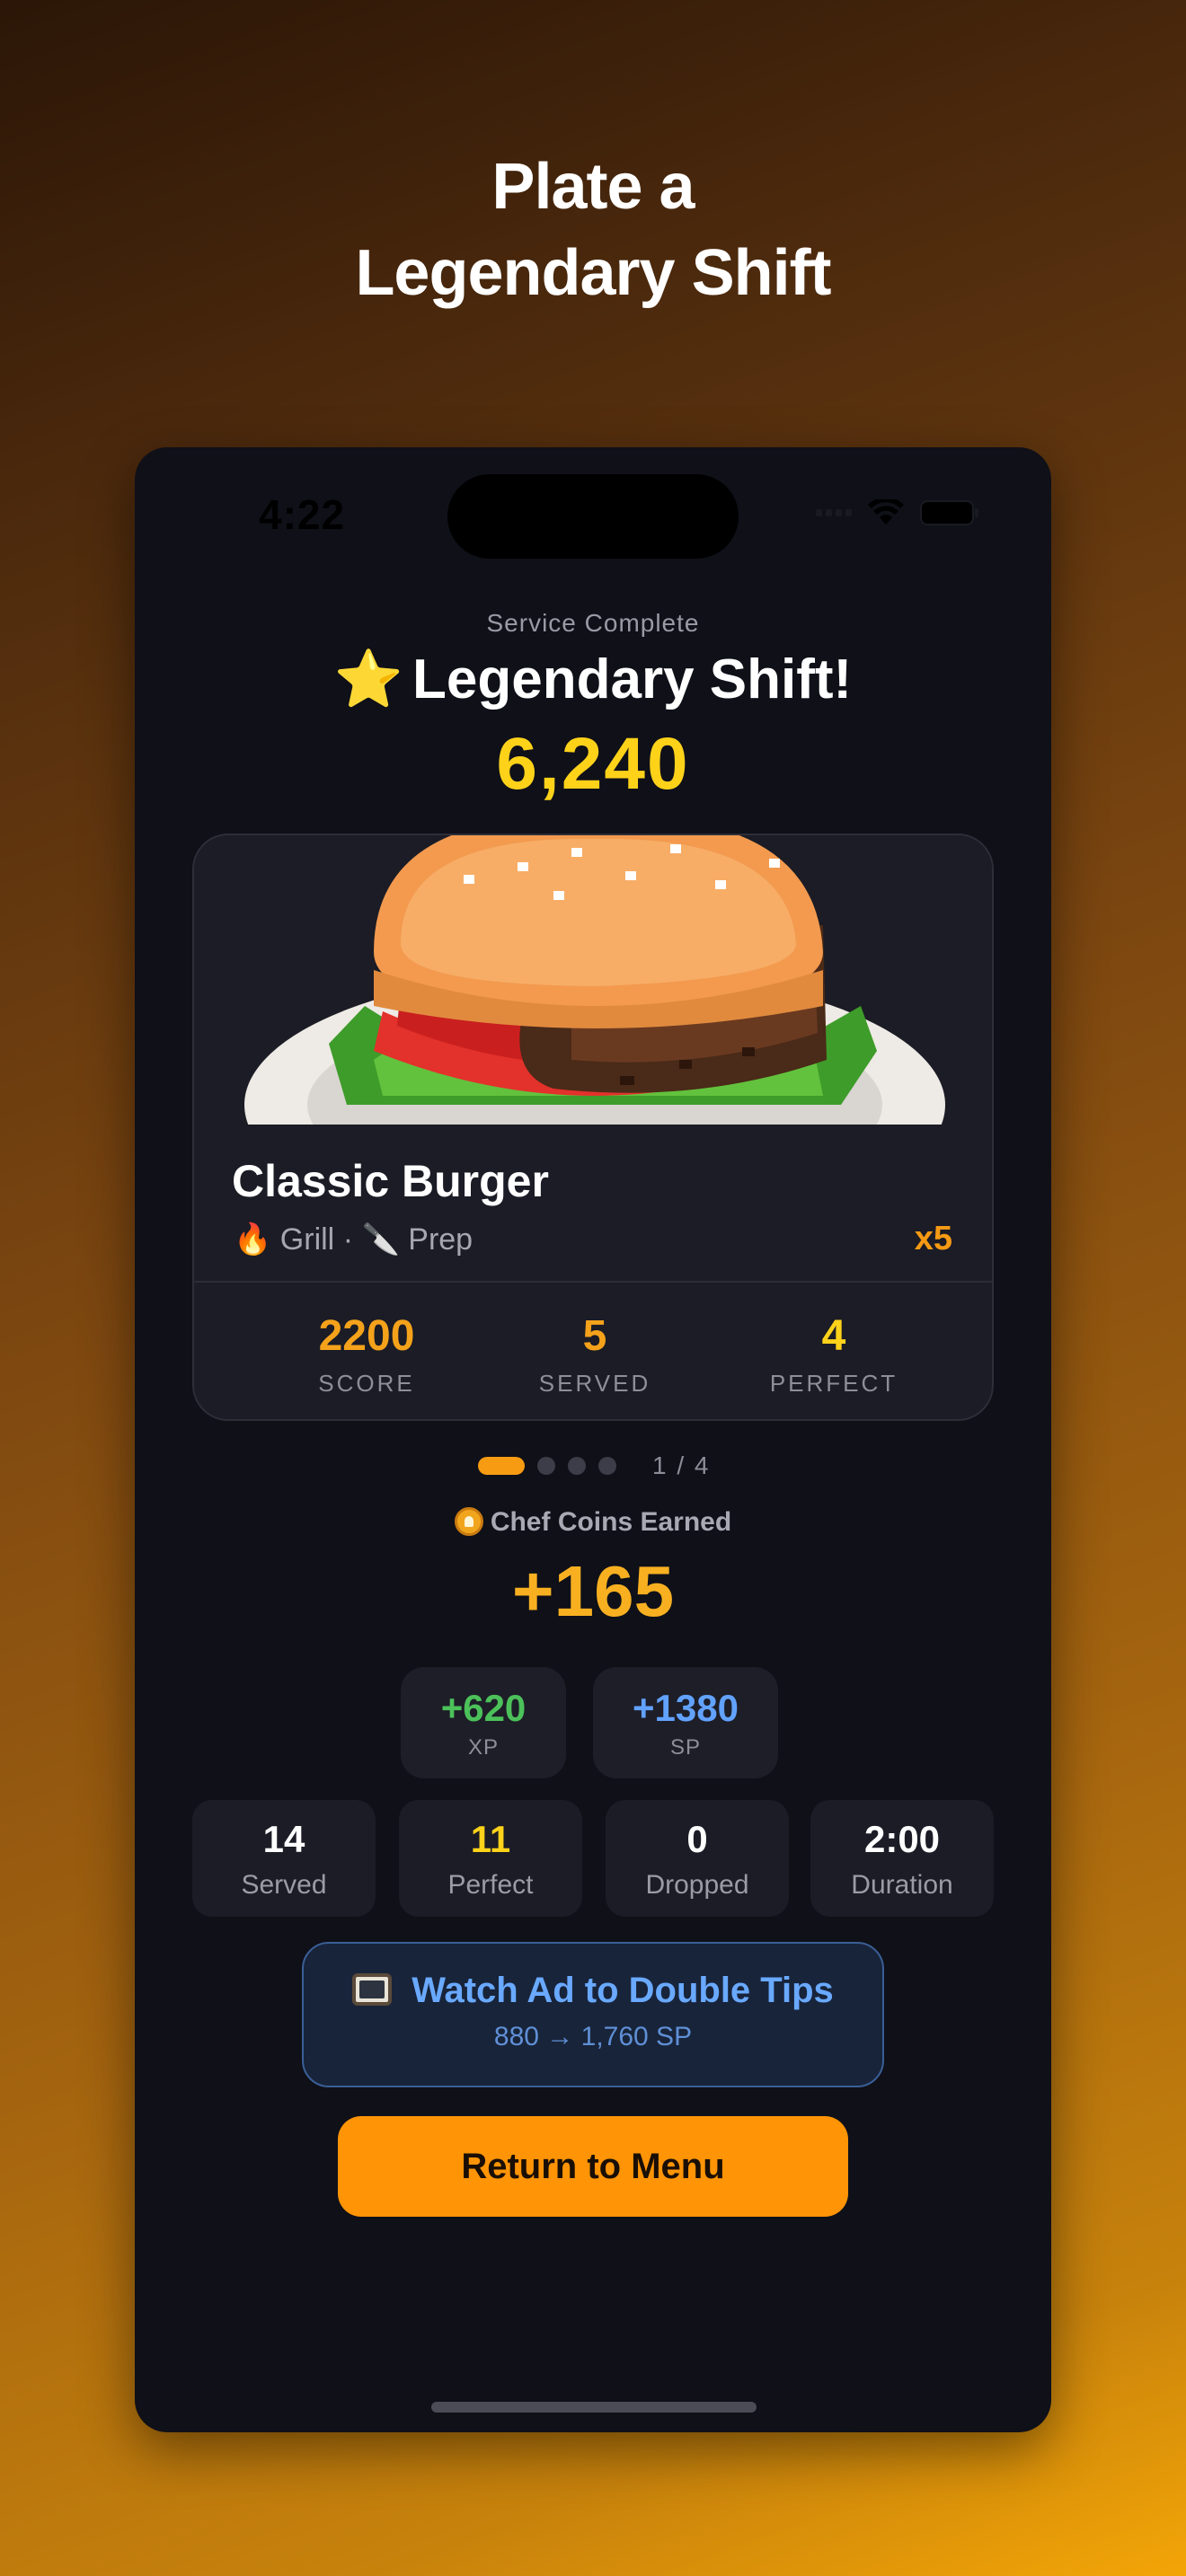 The width and height of the screenshot is (1186, 2576). I want to click on total-score: 6,240, so click(593, 764).